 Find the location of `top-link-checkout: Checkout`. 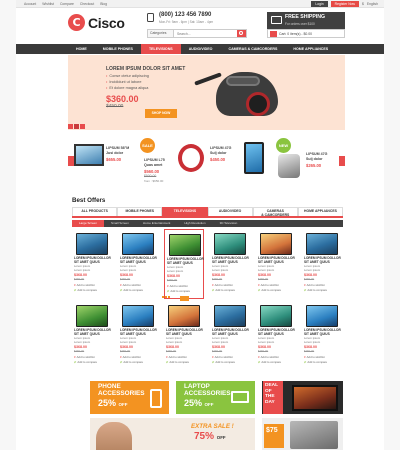

top-link-checkout: Checkout is located at coordinates (87, 4).